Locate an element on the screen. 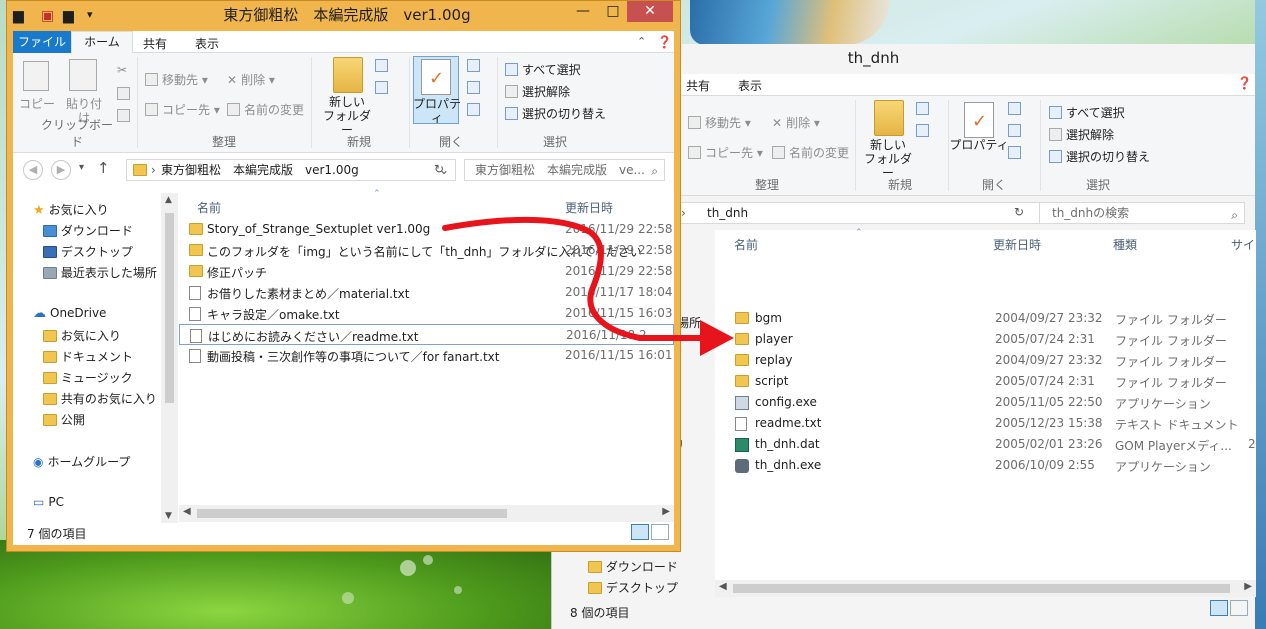 Image resolution: width=1266 pixels, height=629 pixels. address-bar: › 東方御粗松 本編完成版 ver1.00g ⌄ is located at coordinates (291, 170).